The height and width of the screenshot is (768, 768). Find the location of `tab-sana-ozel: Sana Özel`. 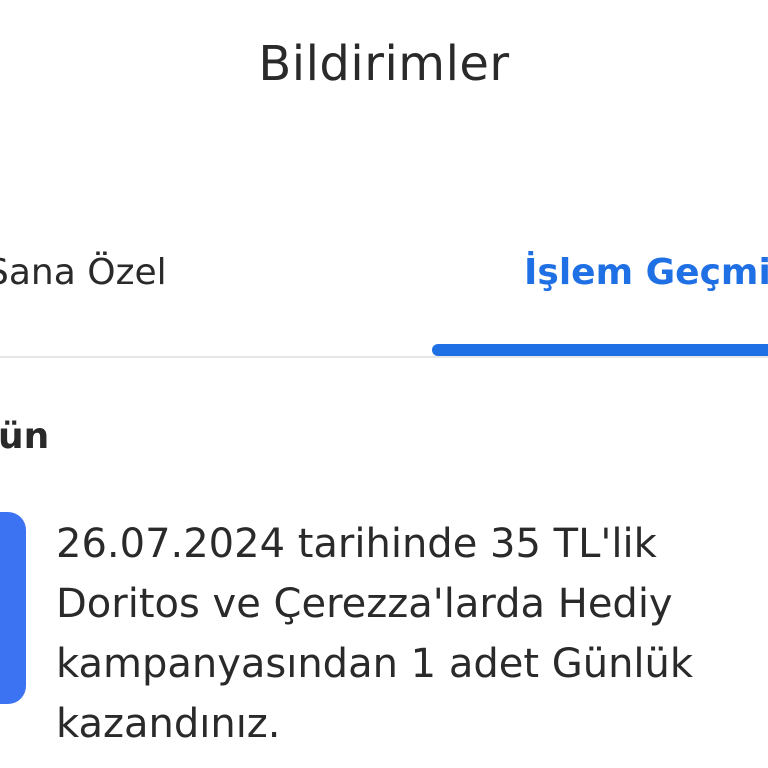

tab-sana-ozel: Sana Özel is located at coordinates (83, 272).